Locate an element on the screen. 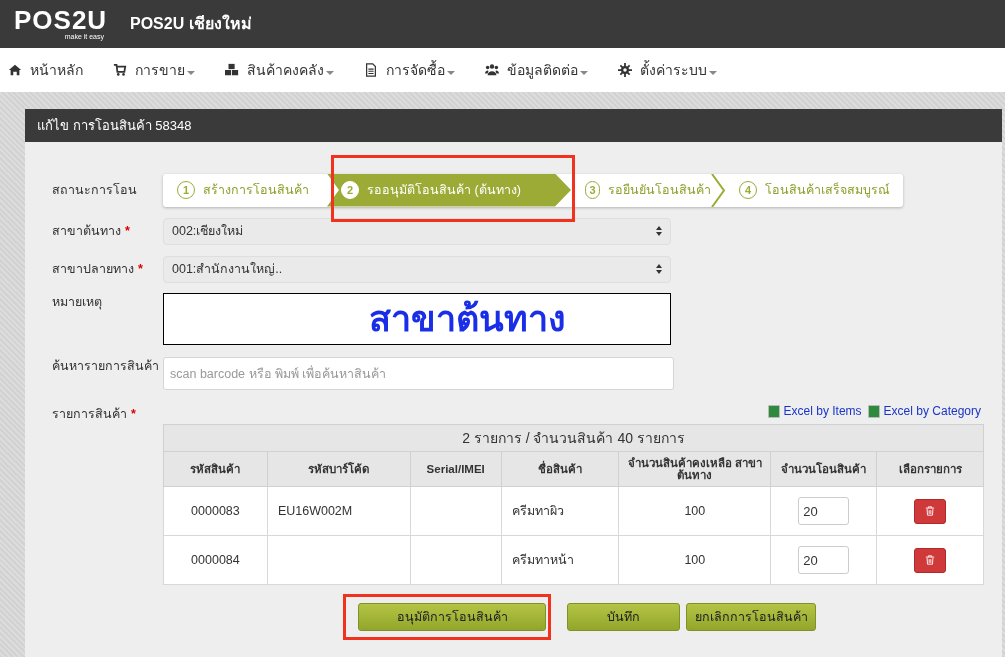 Image resolution: width=1005 pixels, height=657 pixels. column-header: ชื่อสินค้า is located at coordinates (560, 469).